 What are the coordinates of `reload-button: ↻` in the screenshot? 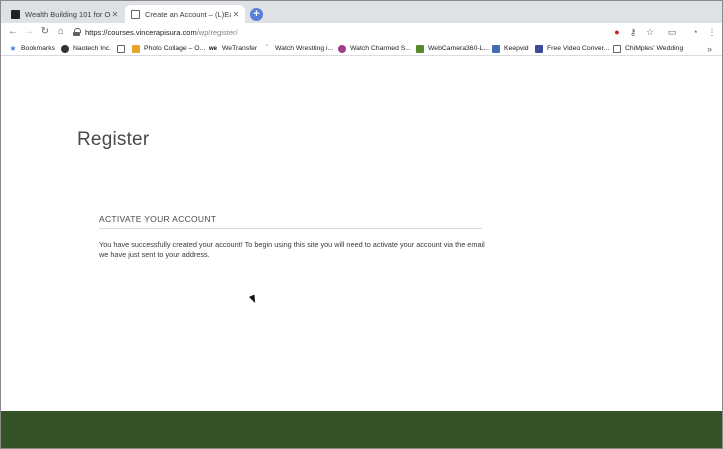 It's located at (45, 32).